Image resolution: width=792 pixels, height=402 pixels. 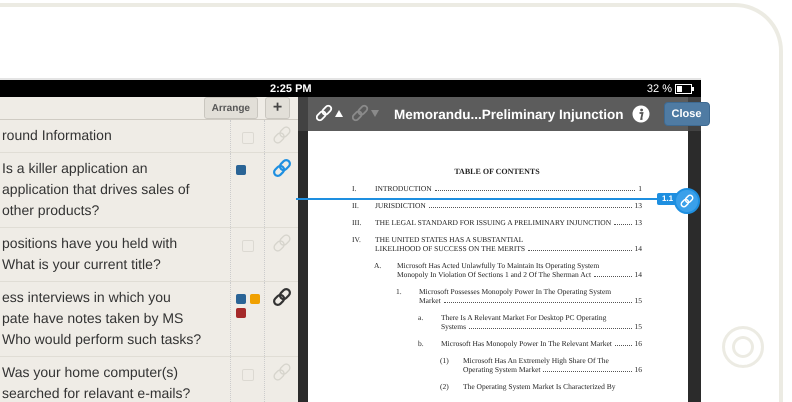 What do you see at coordinates (93, 318) in the screenshot?
I see `question-text: pate have notes taken by MS` at bounding box center [93, 318].